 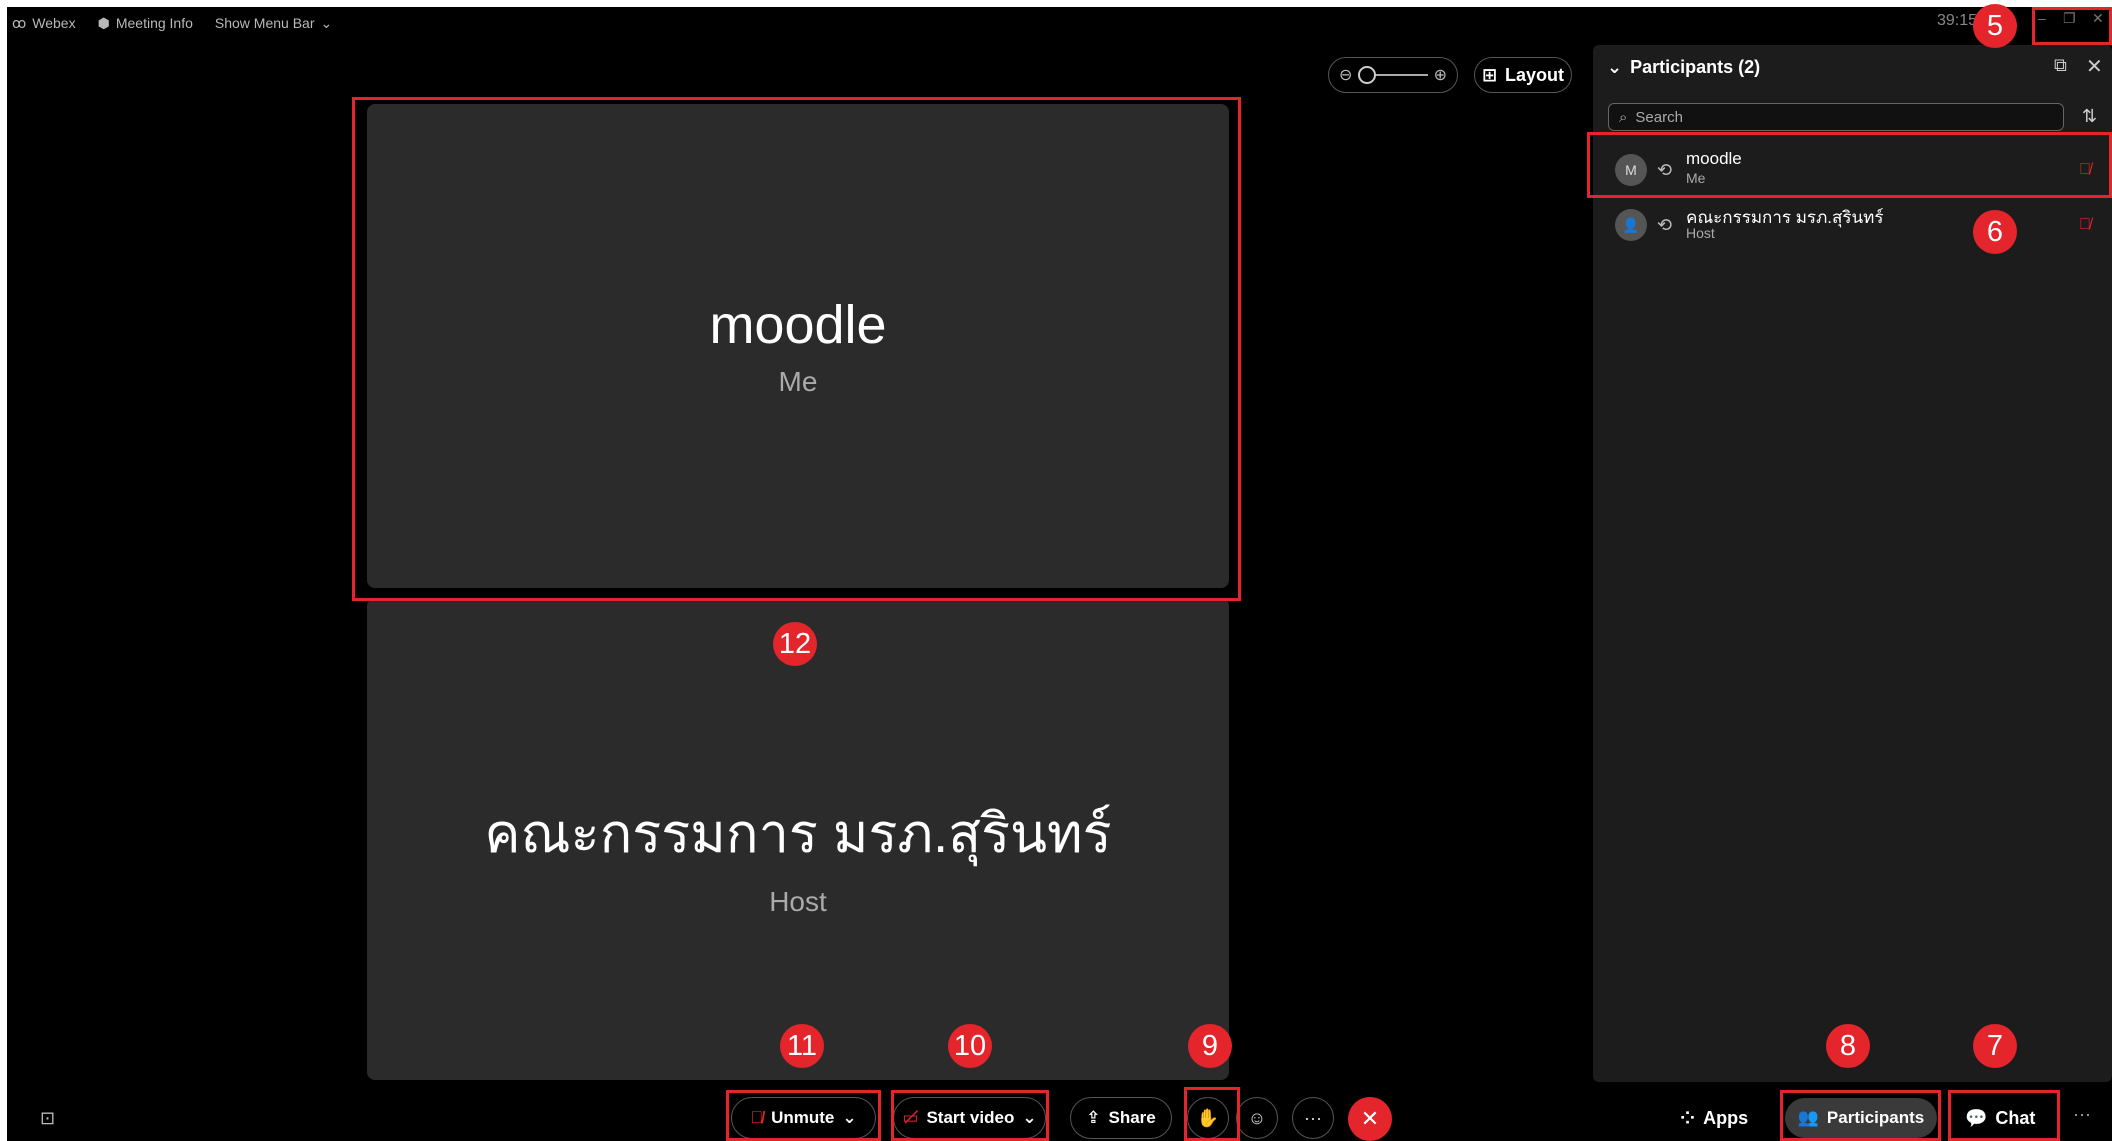 What do you see at coordinates (264, 23) in the screenshot?
I see `show-menu-bar-label: Show Menu Bar` at bounding box center [264, 23].